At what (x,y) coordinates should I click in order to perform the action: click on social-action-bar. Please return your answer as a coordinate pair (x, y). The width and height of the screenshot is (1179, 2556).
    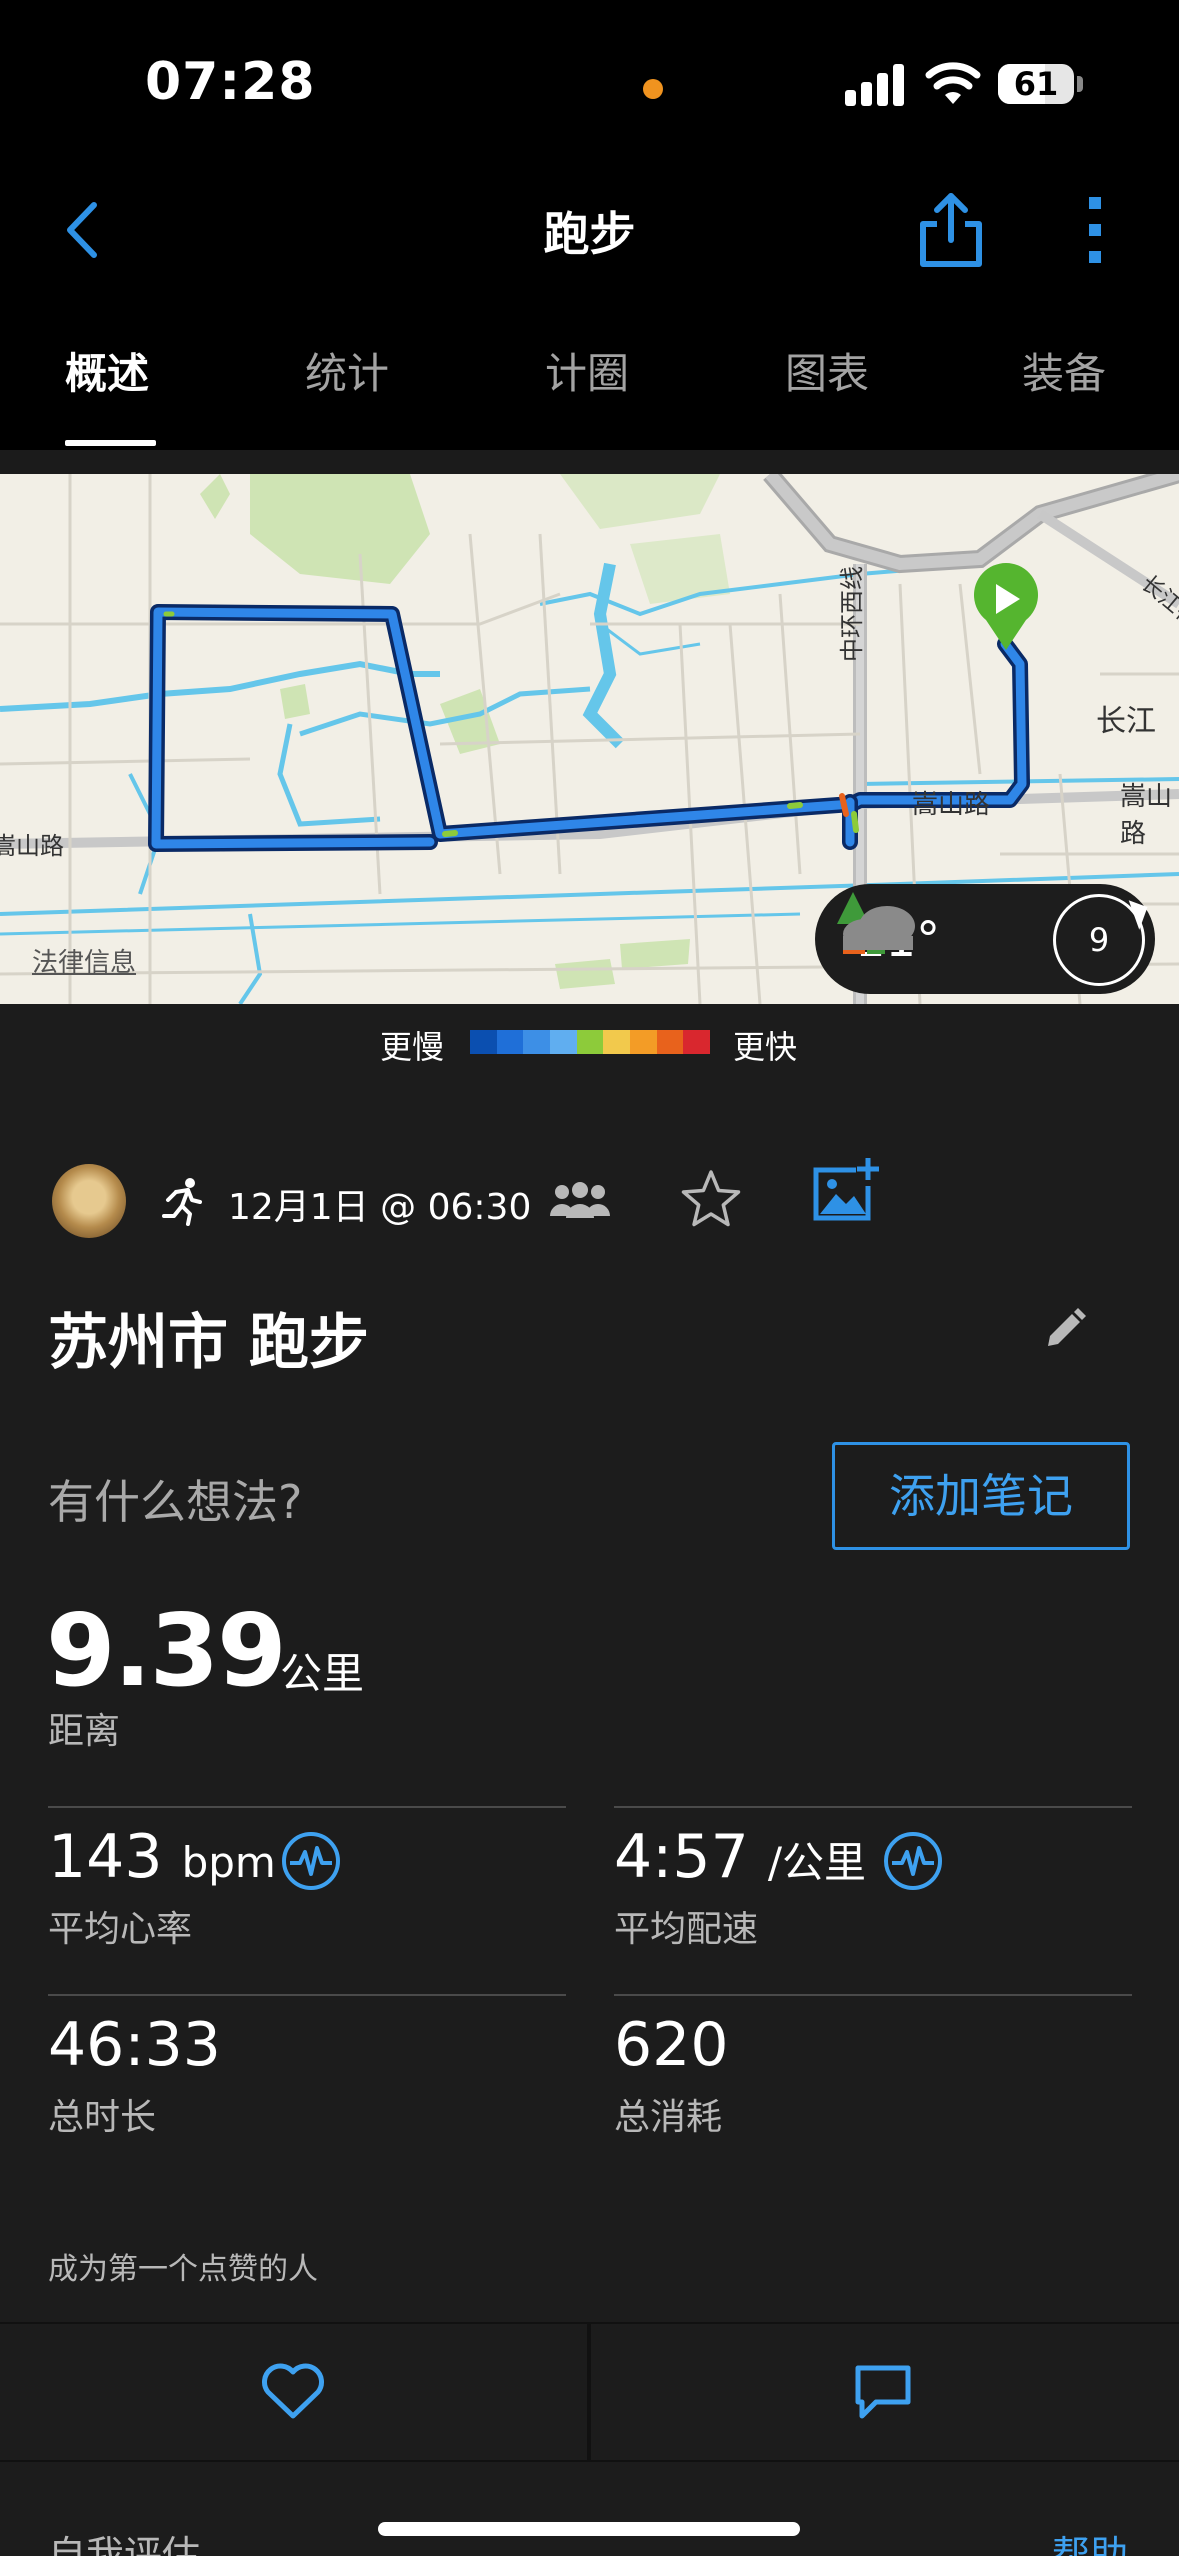
    Looking at the image, I should click on (589, 2392).